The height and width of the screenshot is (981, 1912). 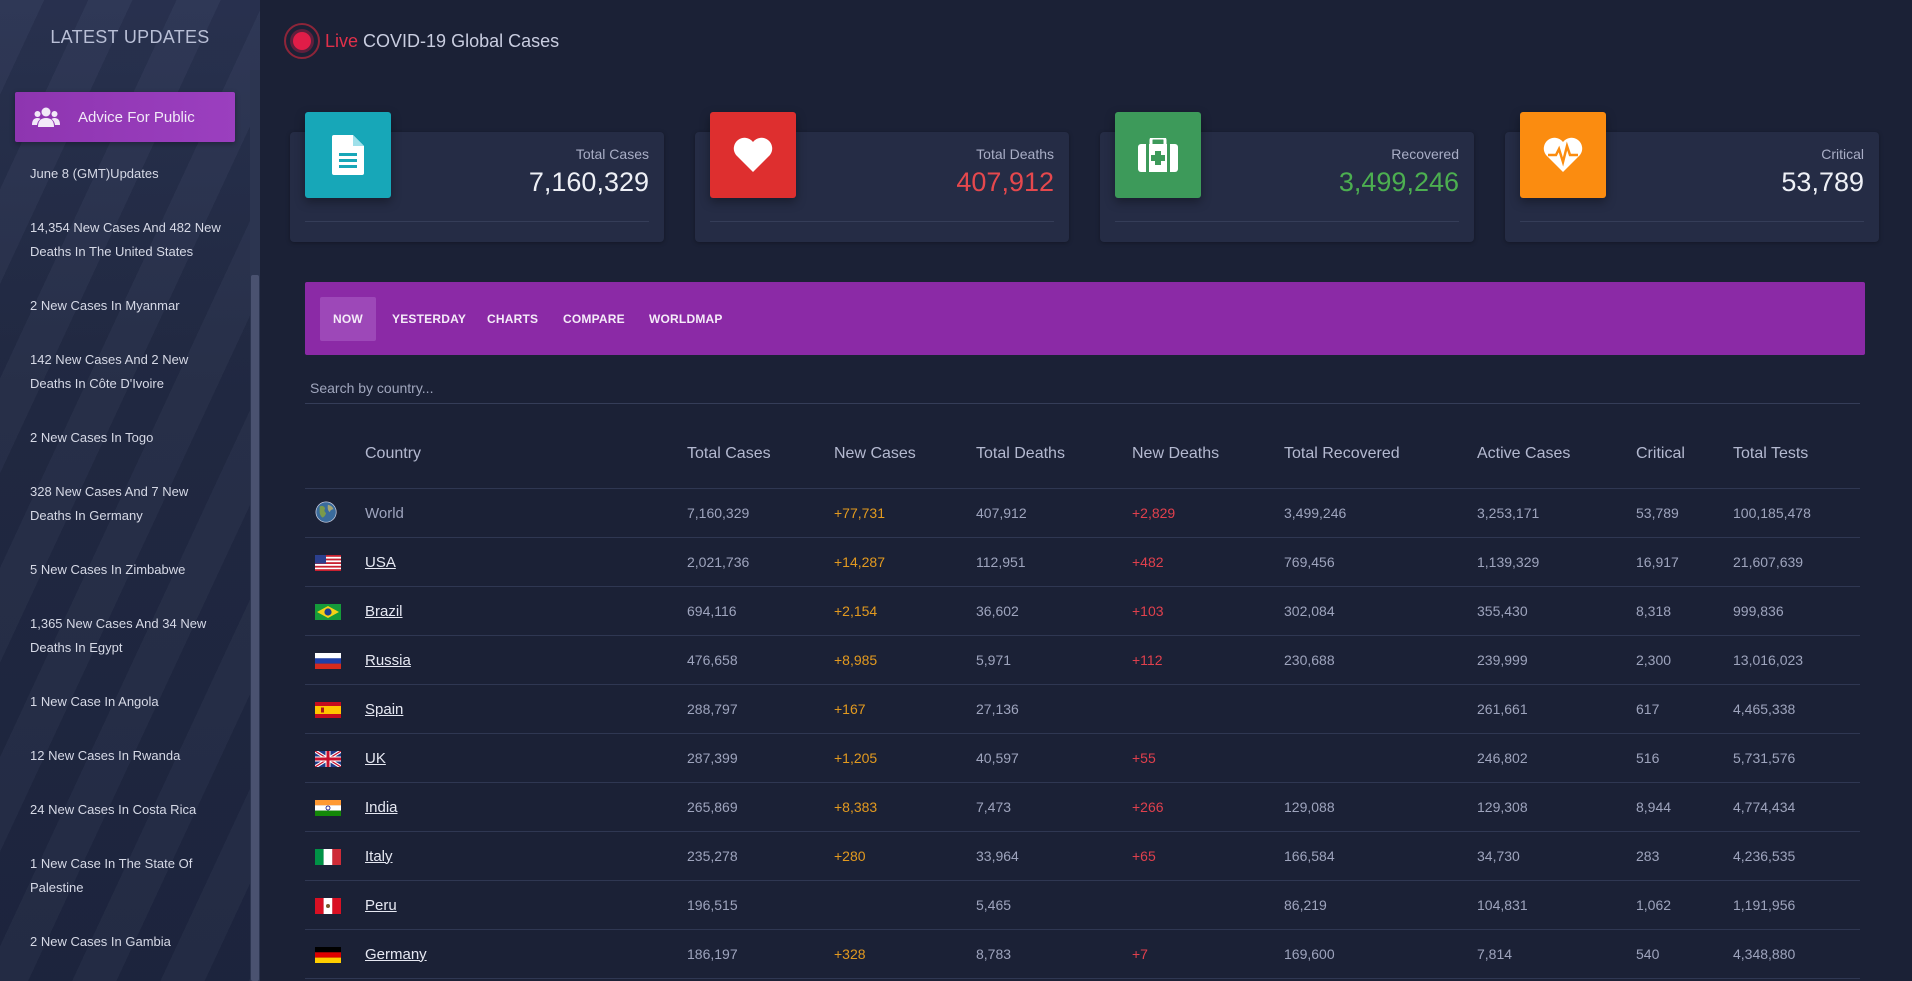 What do you see at coordinates (1556, 905) in the screenshot?
I see `cell: 104,831` at bounding box center [1556, 905].